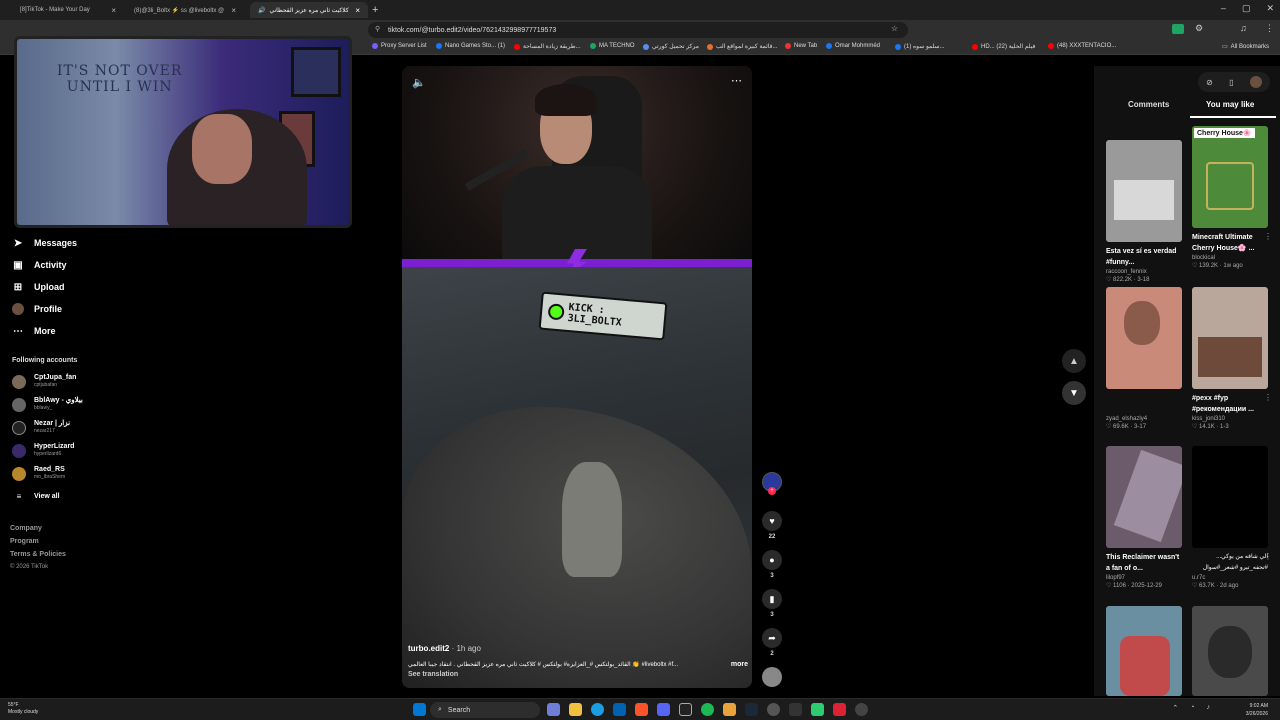  I want to click on nav-activity: ▣ Activity, so click(39, 265).